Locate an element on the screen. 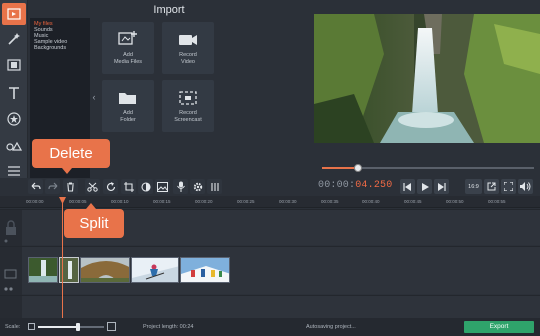 Image resolution: width=540 pixels, height=336 pixels. next-frame-button is located at coordinates (441, 186).